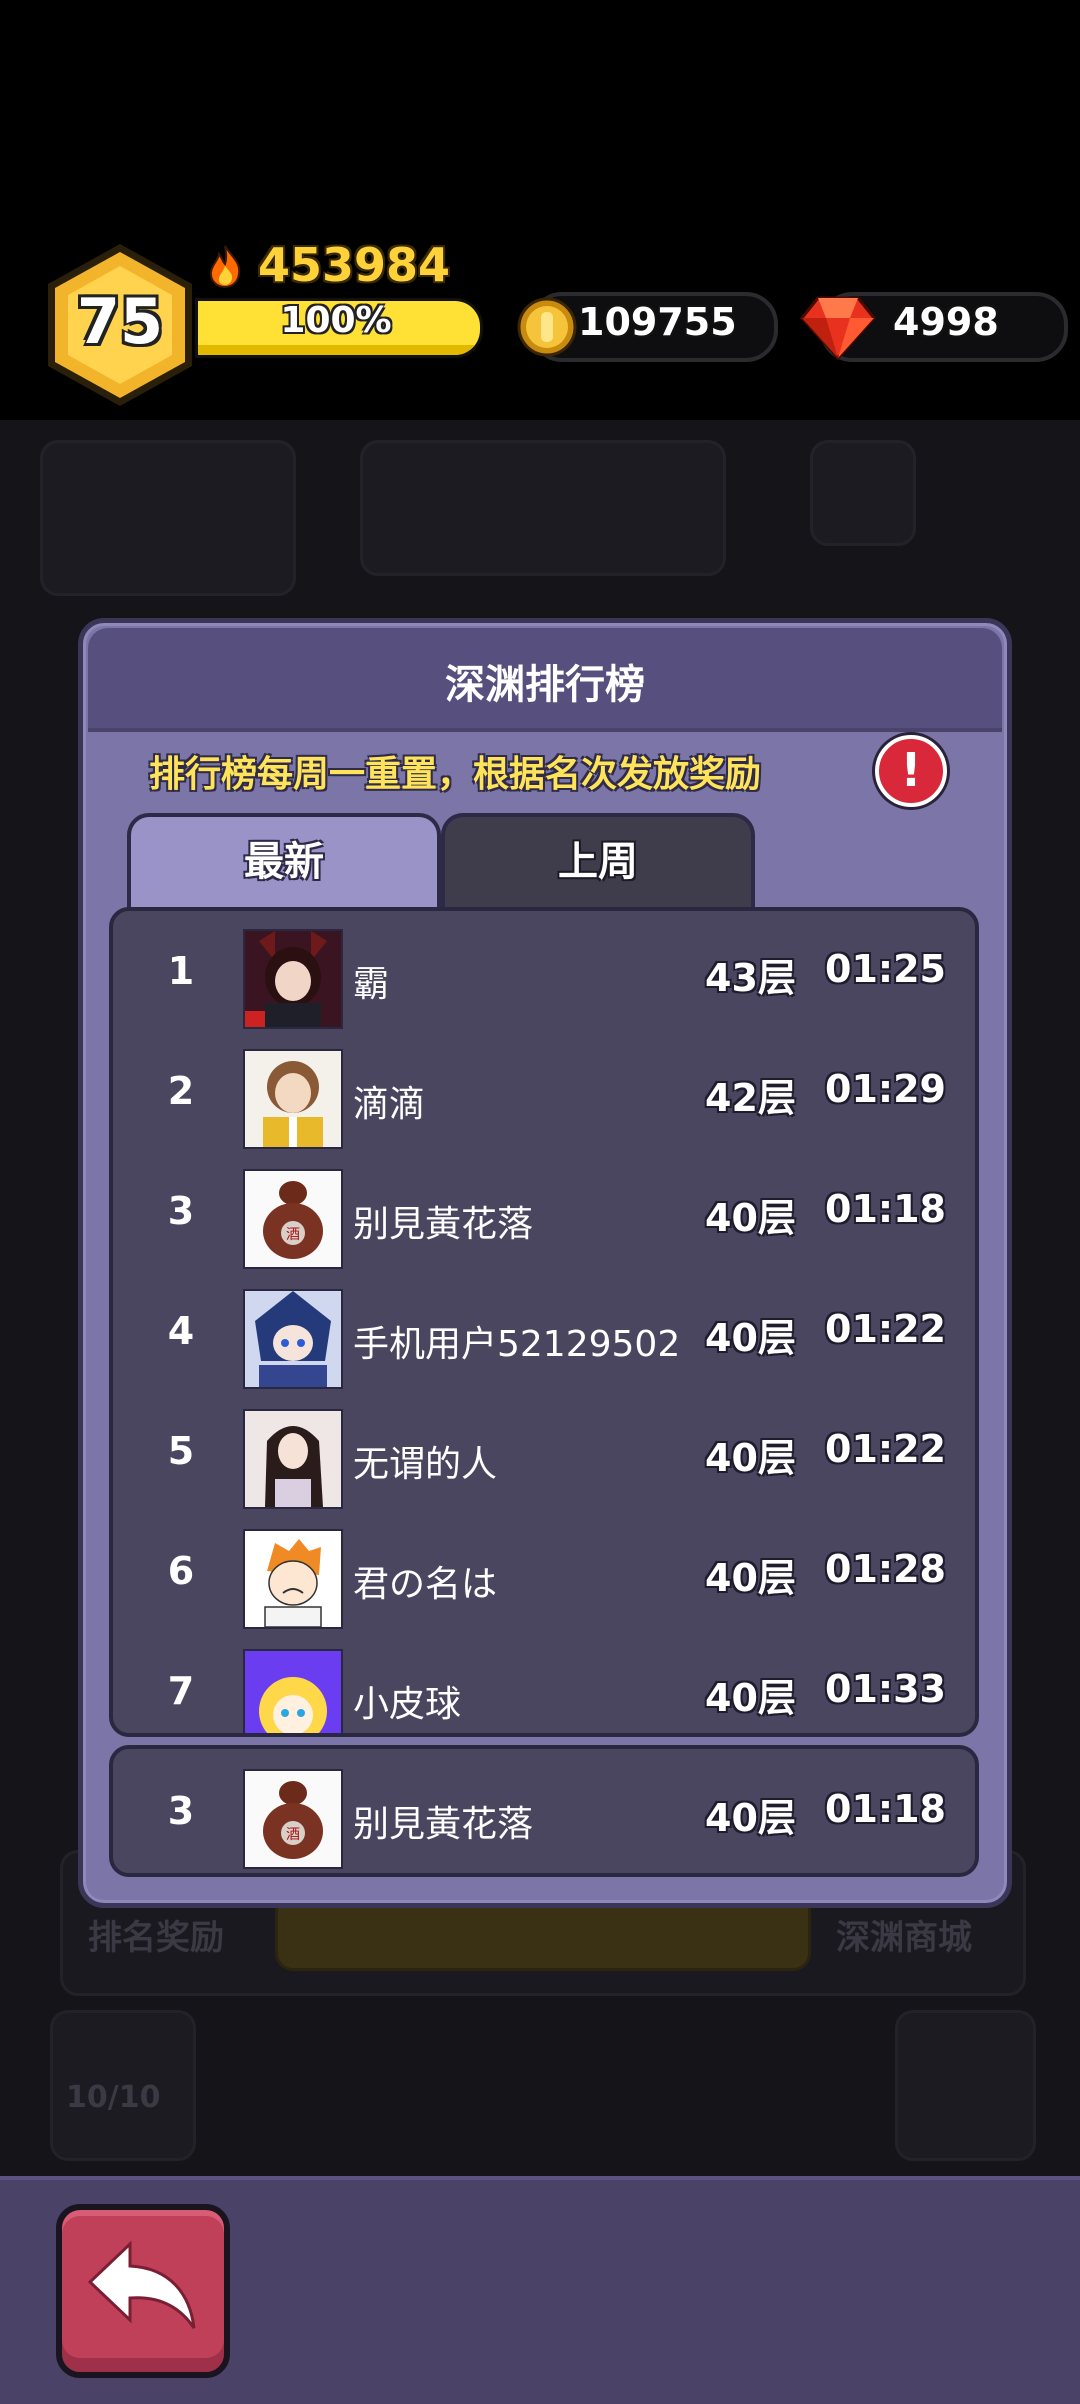 Image resolution: width=1080 pixels, height=2404 pixels. I want to click on player-name: 霸, so click(371, 984).